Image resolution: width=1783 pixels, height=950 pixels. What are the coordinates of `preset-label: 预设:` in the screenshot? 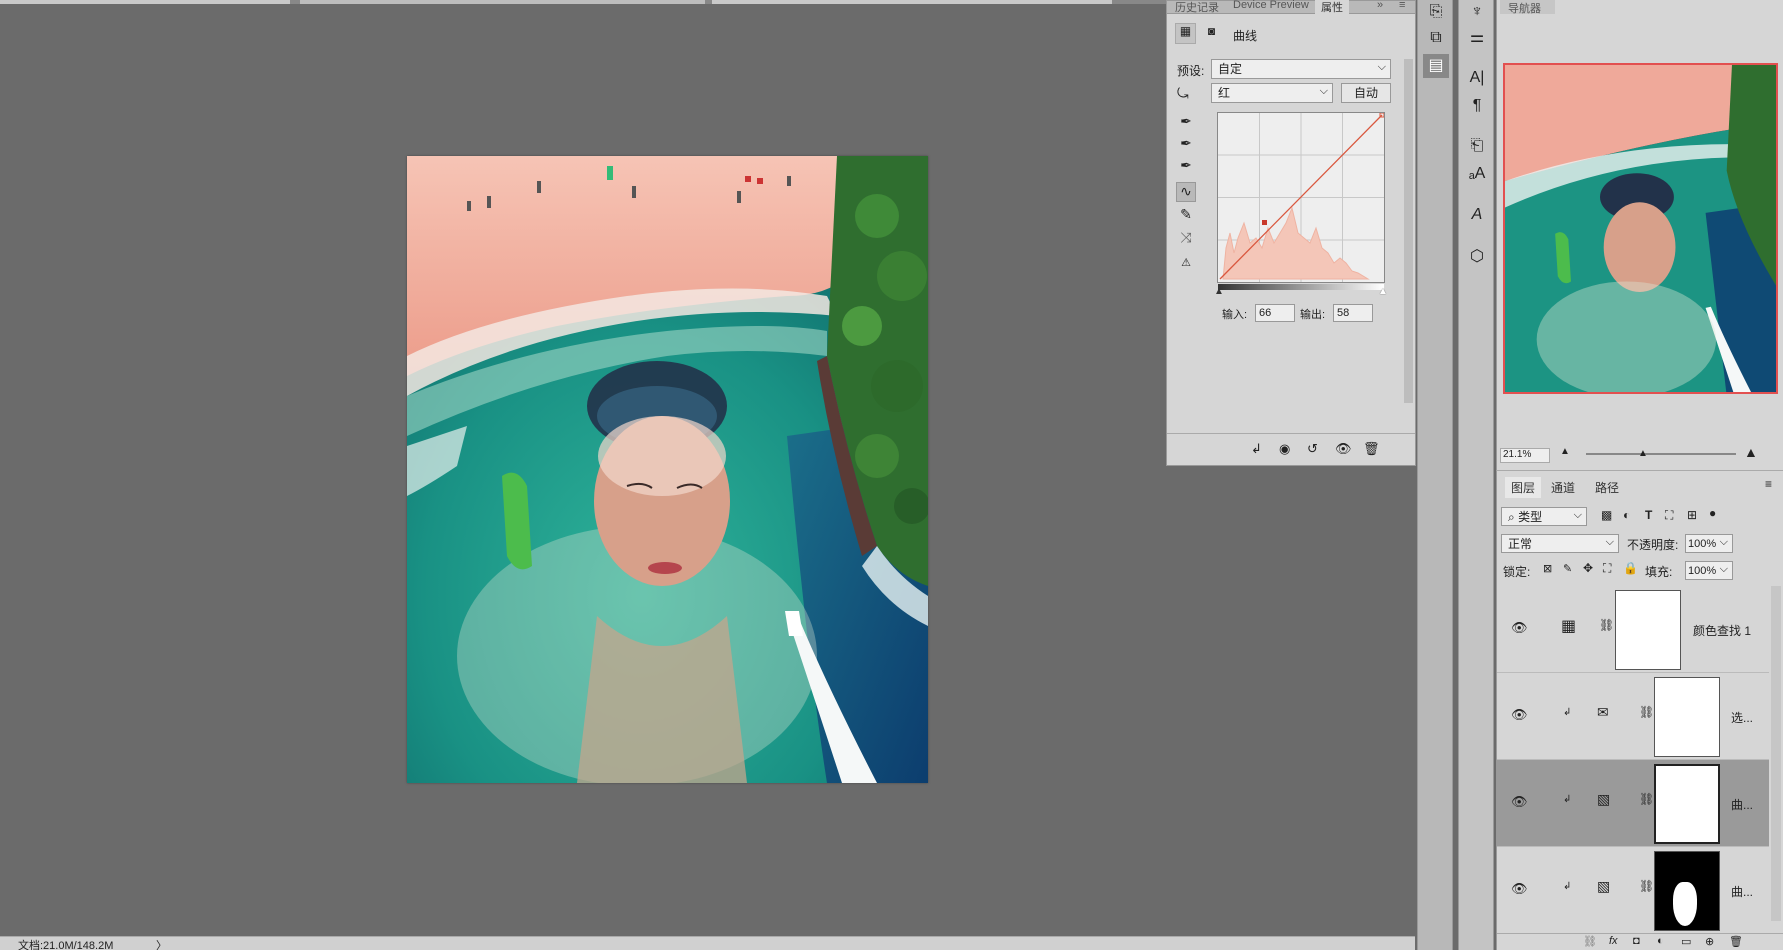 It's located at (1191, 71).